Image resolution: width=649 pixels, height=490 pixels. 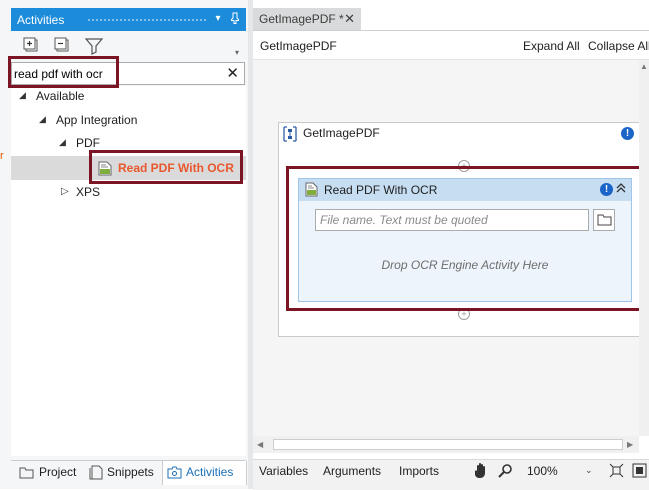 I want to click on expand-all-link: Expand All, so click(x=551, y=46).